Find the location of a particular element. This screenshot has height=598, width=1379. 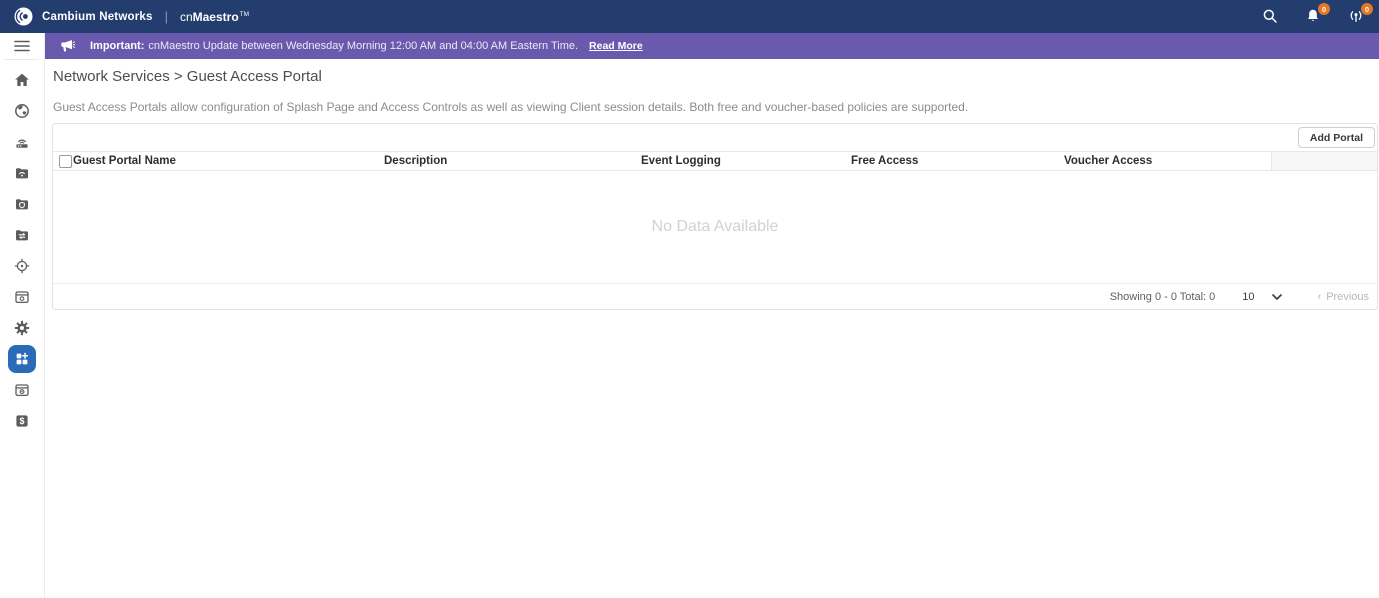

subscription-dollar-icon: $ is located at coordinates (22, 420).